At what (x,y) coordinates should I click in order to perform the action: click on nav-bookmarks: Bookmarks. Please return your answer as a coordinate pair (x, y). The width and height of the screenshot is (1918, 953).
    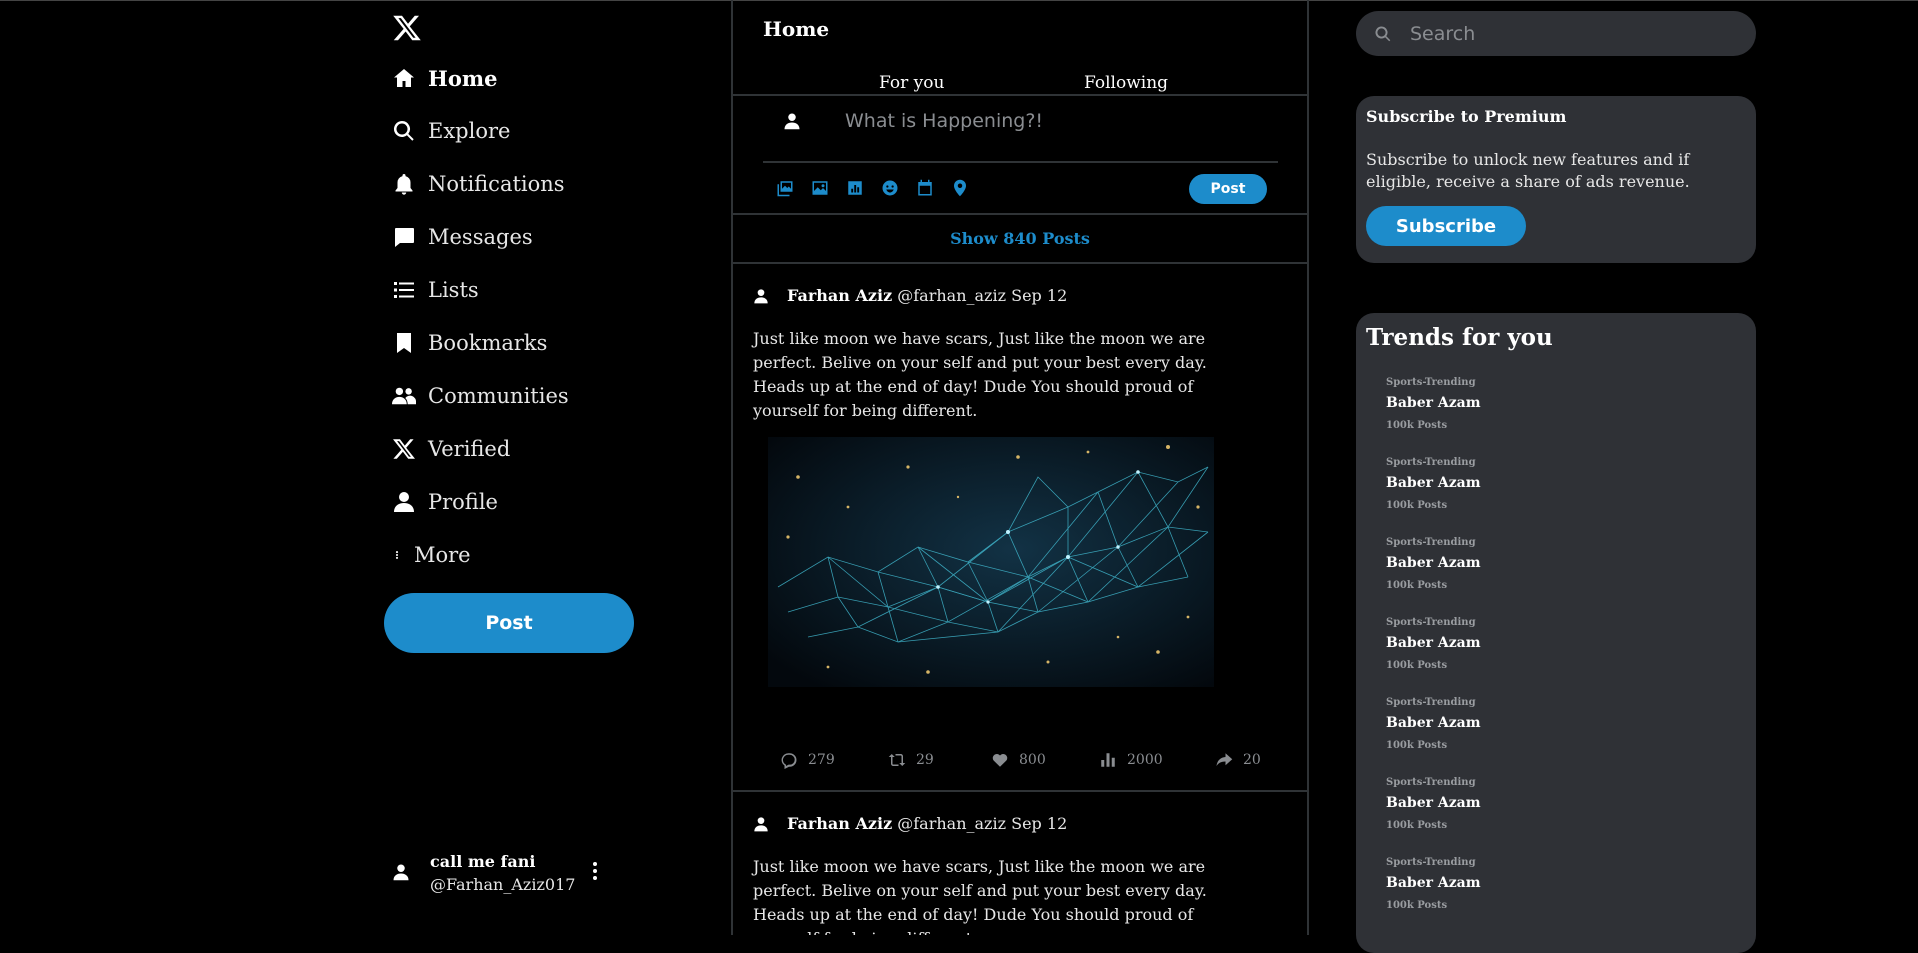
    Looking at the image, I should click on (469, 343).